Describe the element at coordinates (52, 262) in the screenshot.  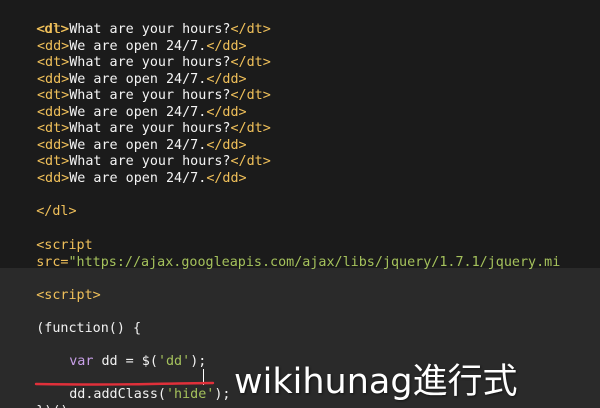
I see `src-attr: src=` at that location.